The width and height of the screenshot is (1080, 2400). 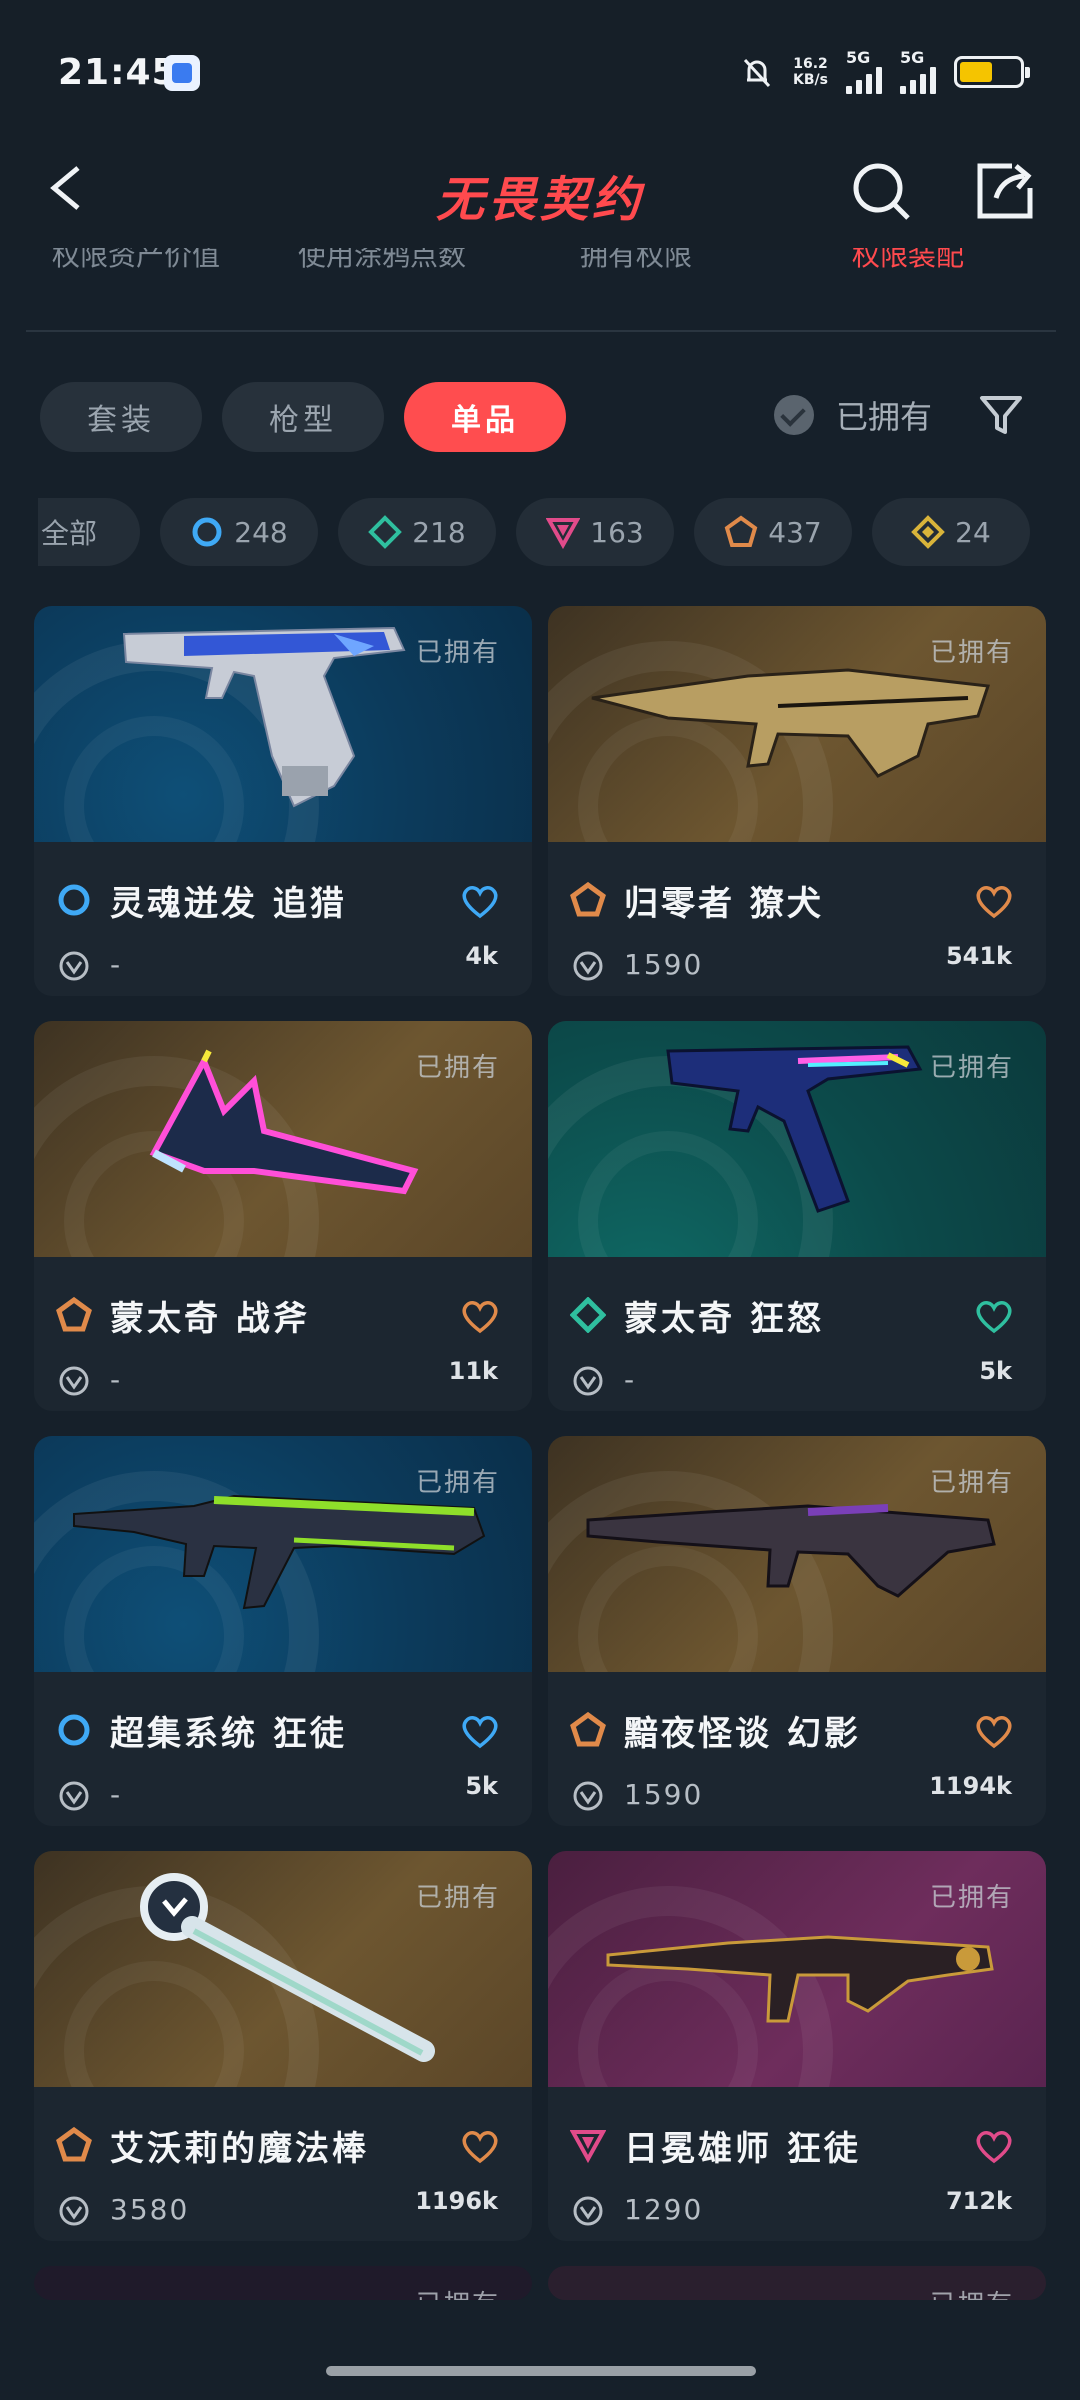 What do you see at coordinates (742, 1734) in the screenshot?
I see `skin-name: 黯夜怪谈 幻影` at bounding box center [742, 1734].